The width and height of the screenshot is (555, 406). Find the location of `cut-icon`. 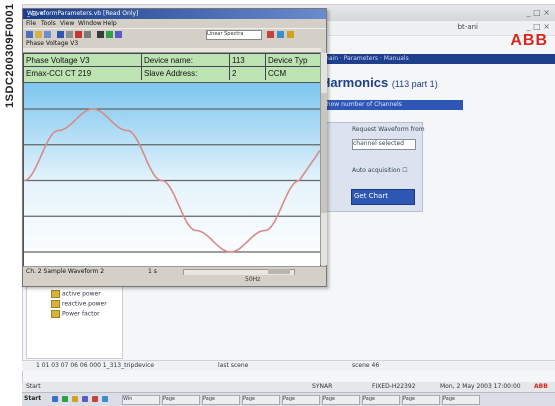

cut-icon is located at coordinates (69, 34).